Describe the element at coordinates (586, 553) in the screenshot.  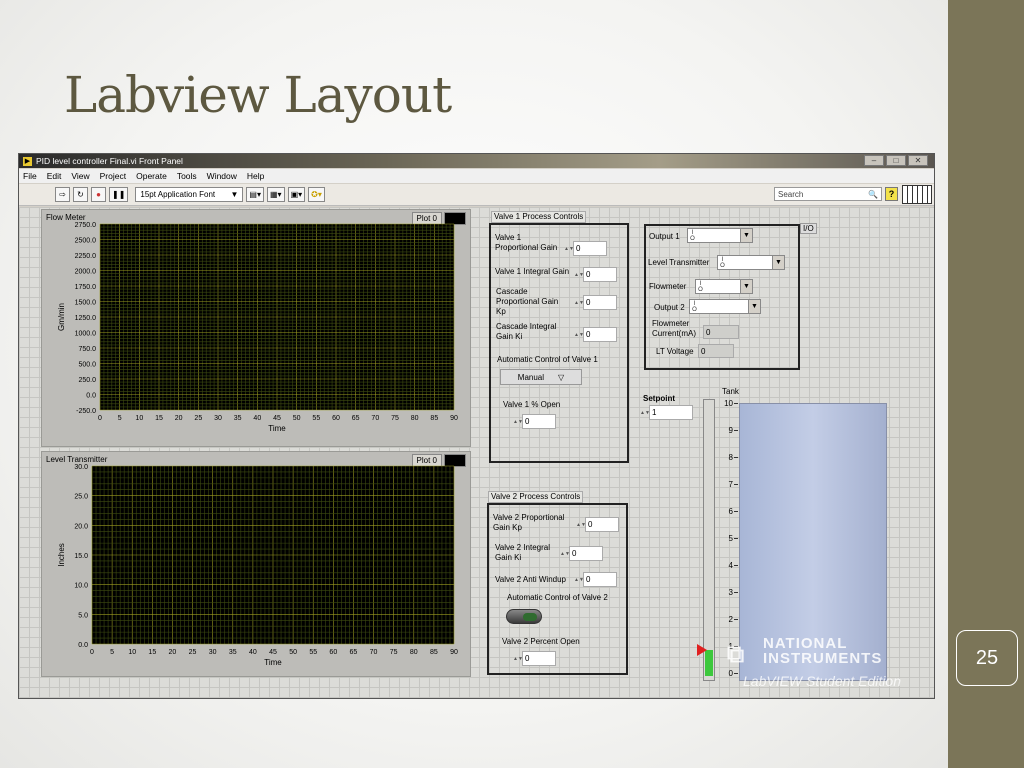
I see `valve2-ki-field: 0` at that location.